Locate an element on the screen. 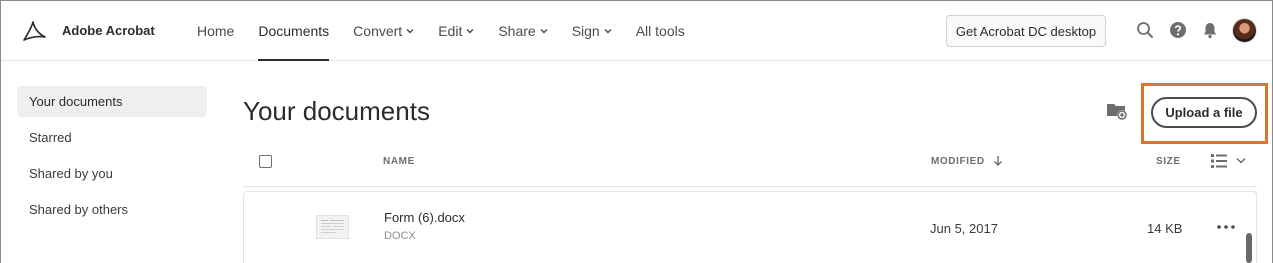 This screenshot has width=1273, height=263. page-title: Your documents is located at coordinates (336, 111).